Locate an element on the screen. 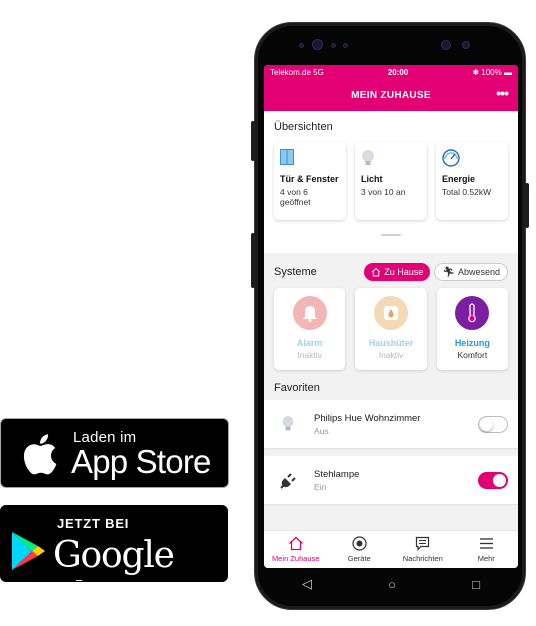 The height and width of the screenshot is (626, 536). system-card-heating: Heizung Komfort is located at coordinates (472, 329).